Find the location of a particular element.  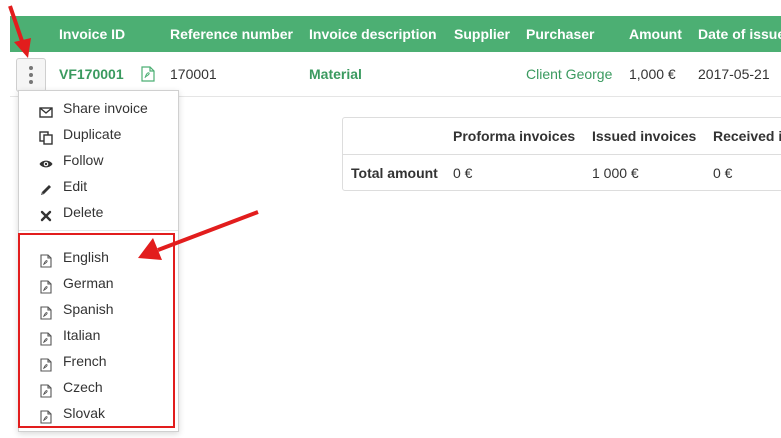

col-date-of-issue: Date of issue is located at coordinates (739, 34).